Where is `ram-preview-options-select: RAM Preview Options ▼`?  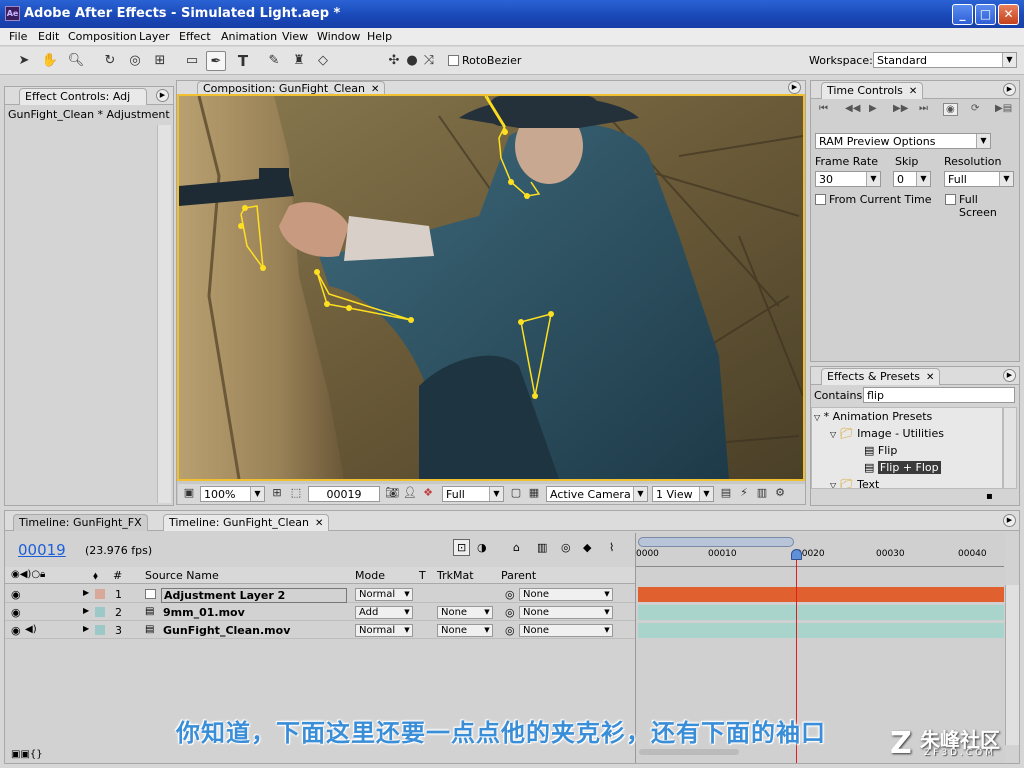
ram-preview-options-select: RAM Preview Options ▼ is located at coordinates (903, 141).